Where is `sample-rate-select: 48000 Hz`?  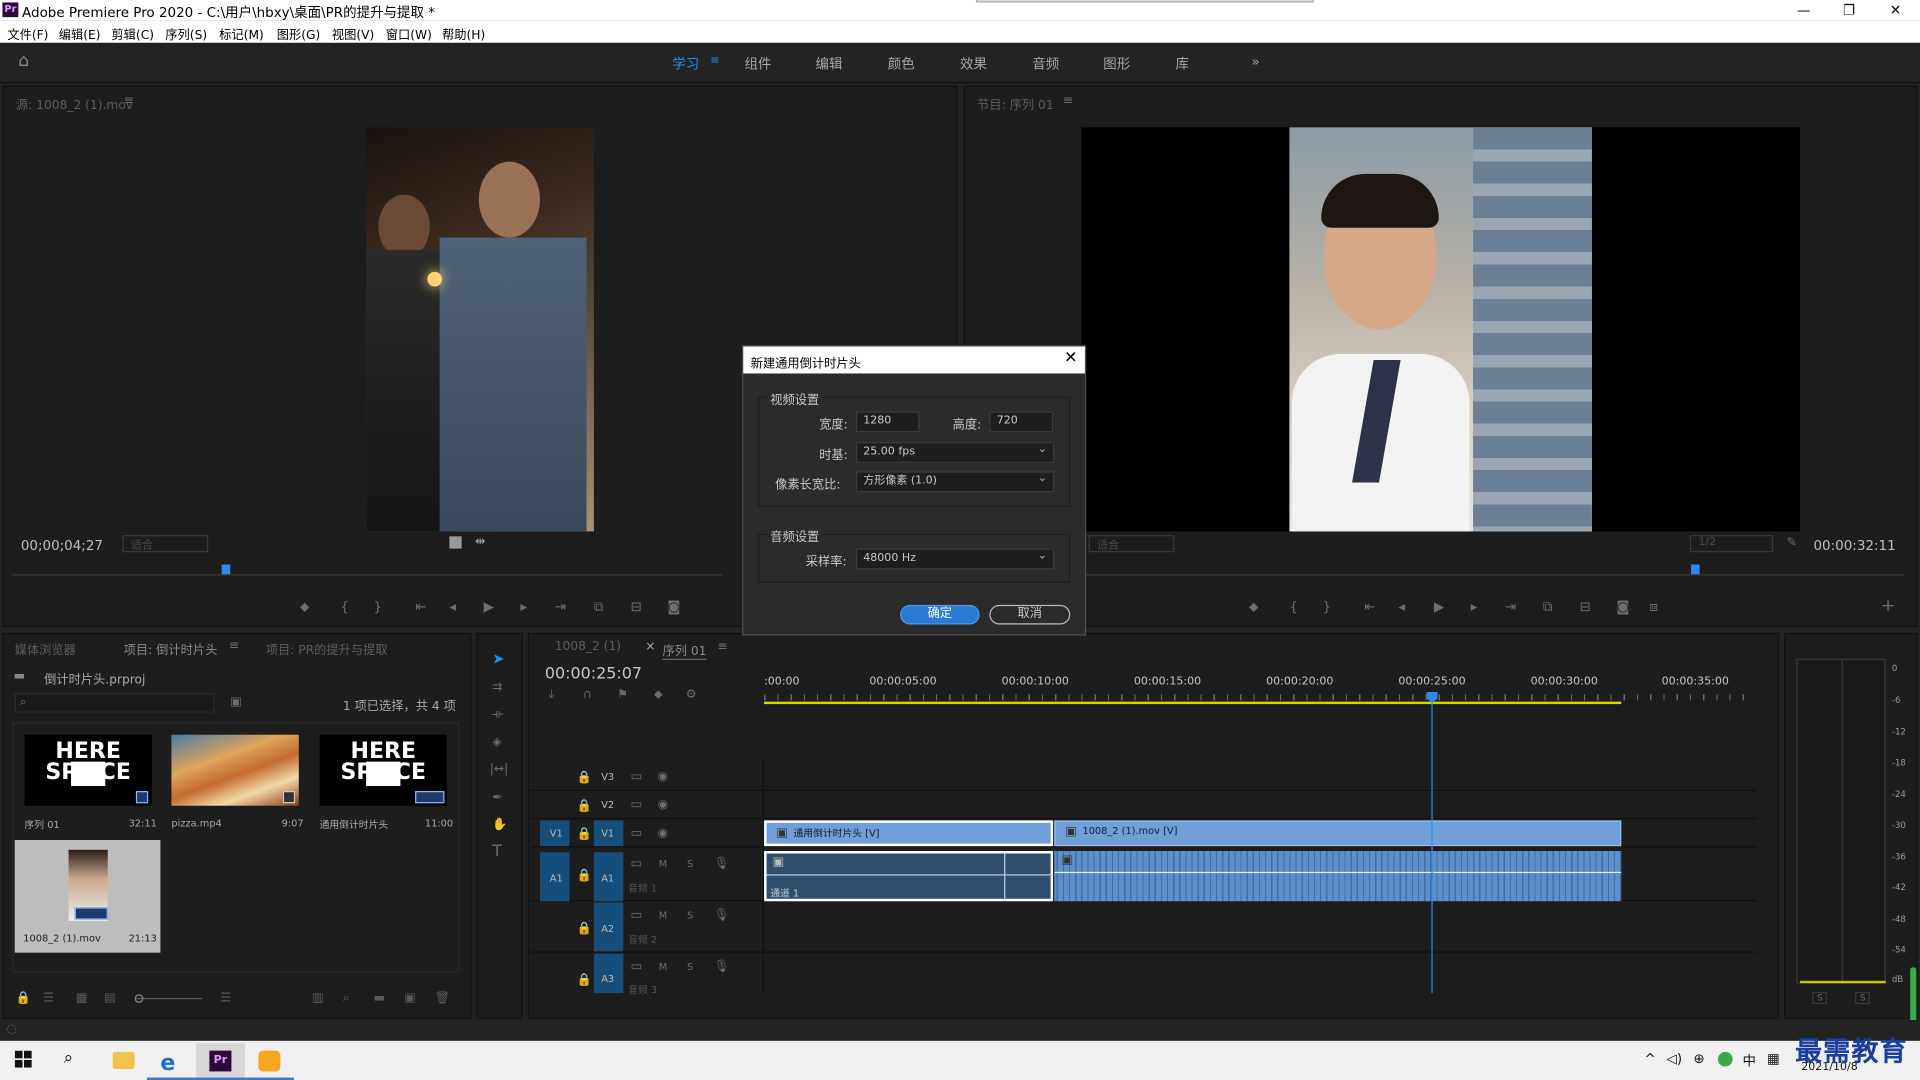 sample-rate-select: 48000 Hz is located at coordinates (955, 558).